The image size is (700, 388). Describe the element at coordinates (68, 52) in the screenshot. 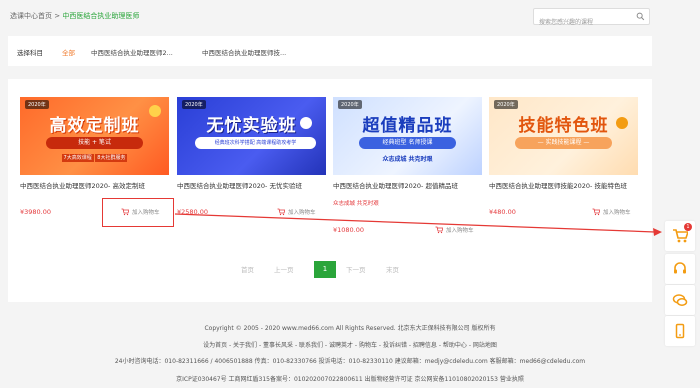

I see `filter-option-all: 全部` at that location.